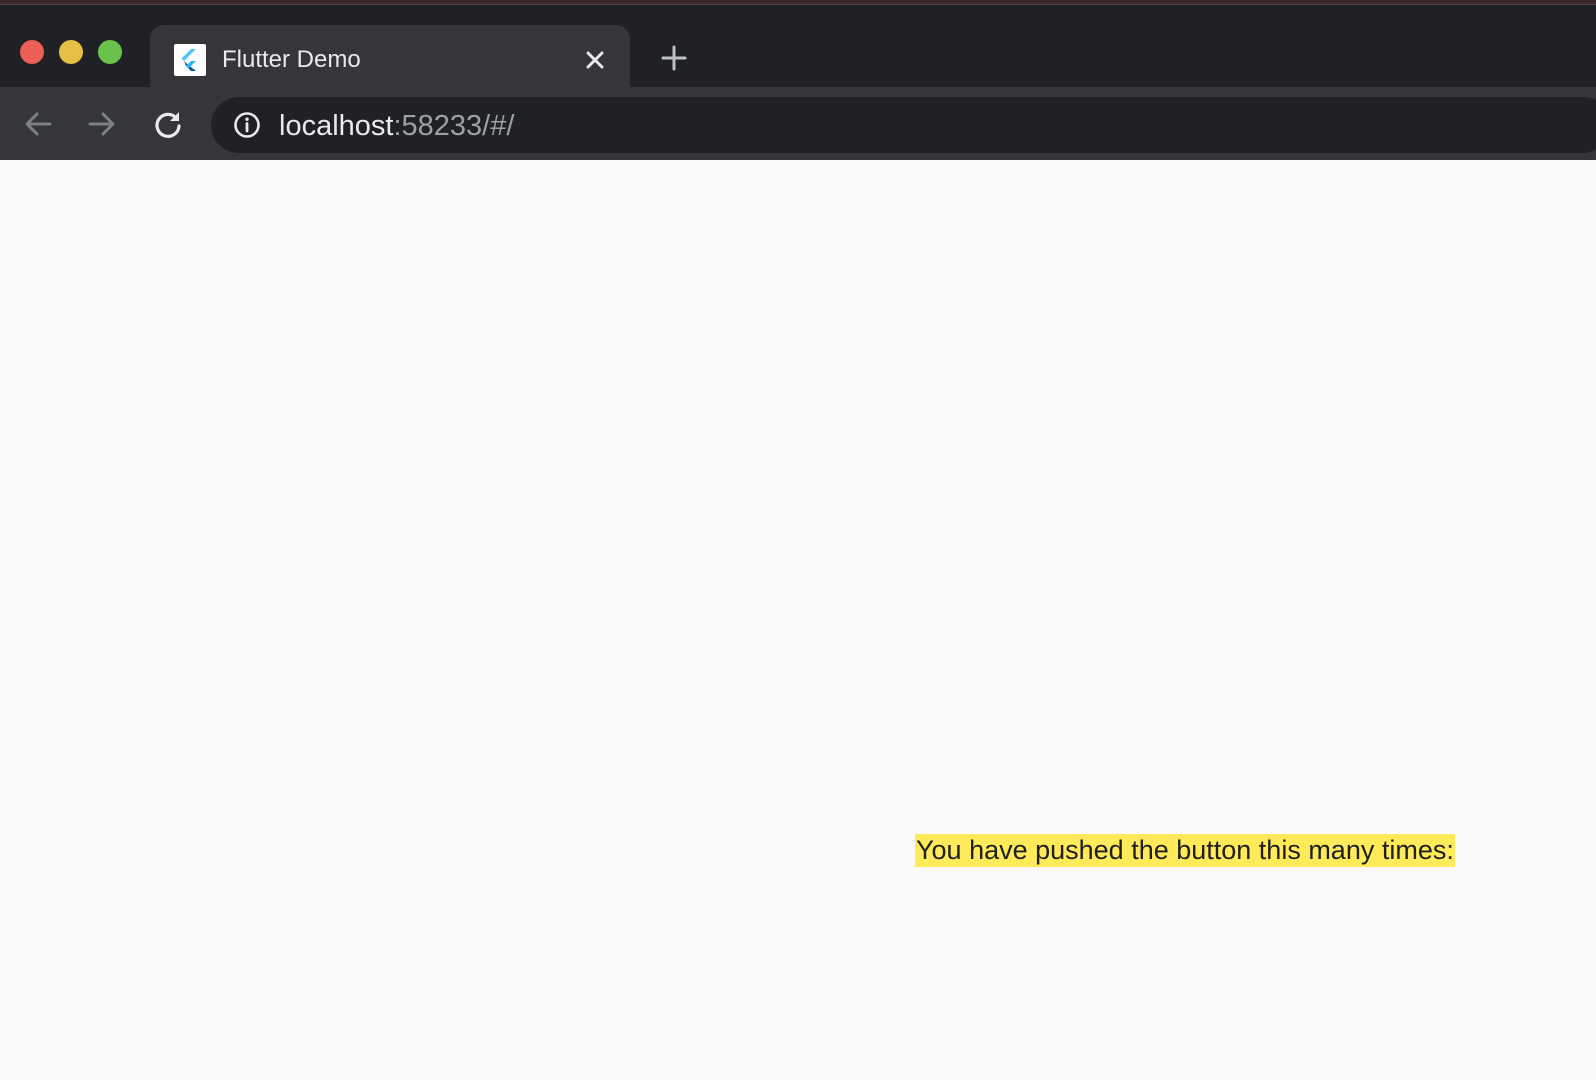 The height and width of the screenshot is (1080, 1596). What do you see at coordinates (247, 125) in the screenshot?
I see `info-circle-icon` at bounding box center [247, 125].